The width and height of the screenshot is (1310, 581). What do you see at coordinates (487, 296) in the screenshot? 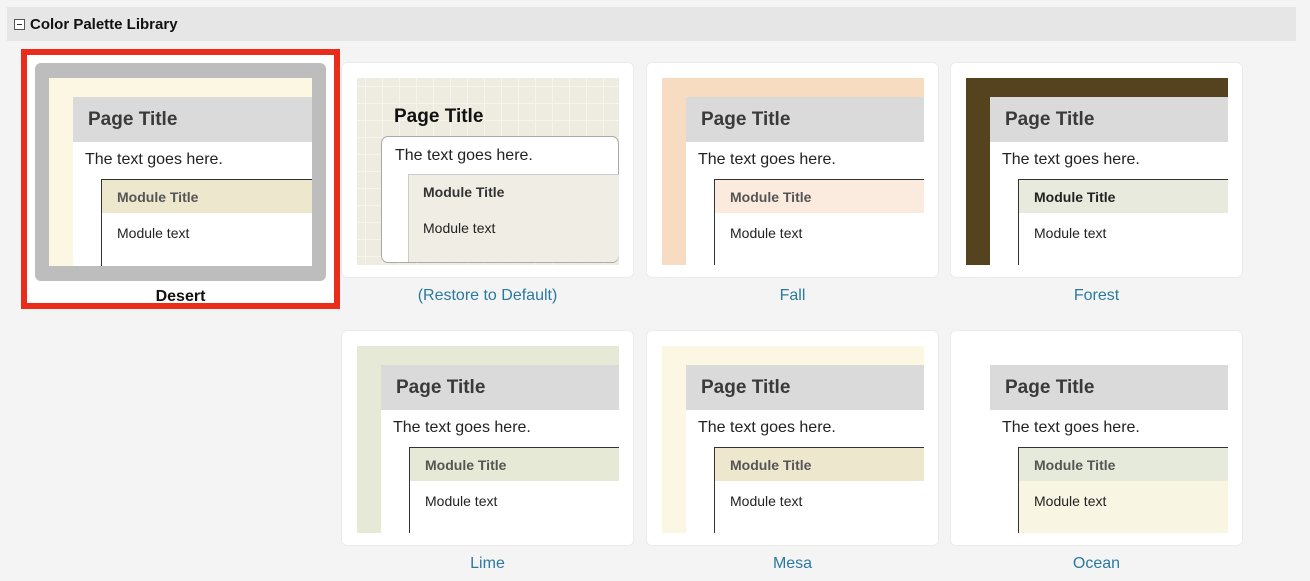
I see `palette-label-default: (Restore to Default)` at bounding box center [487, 296].